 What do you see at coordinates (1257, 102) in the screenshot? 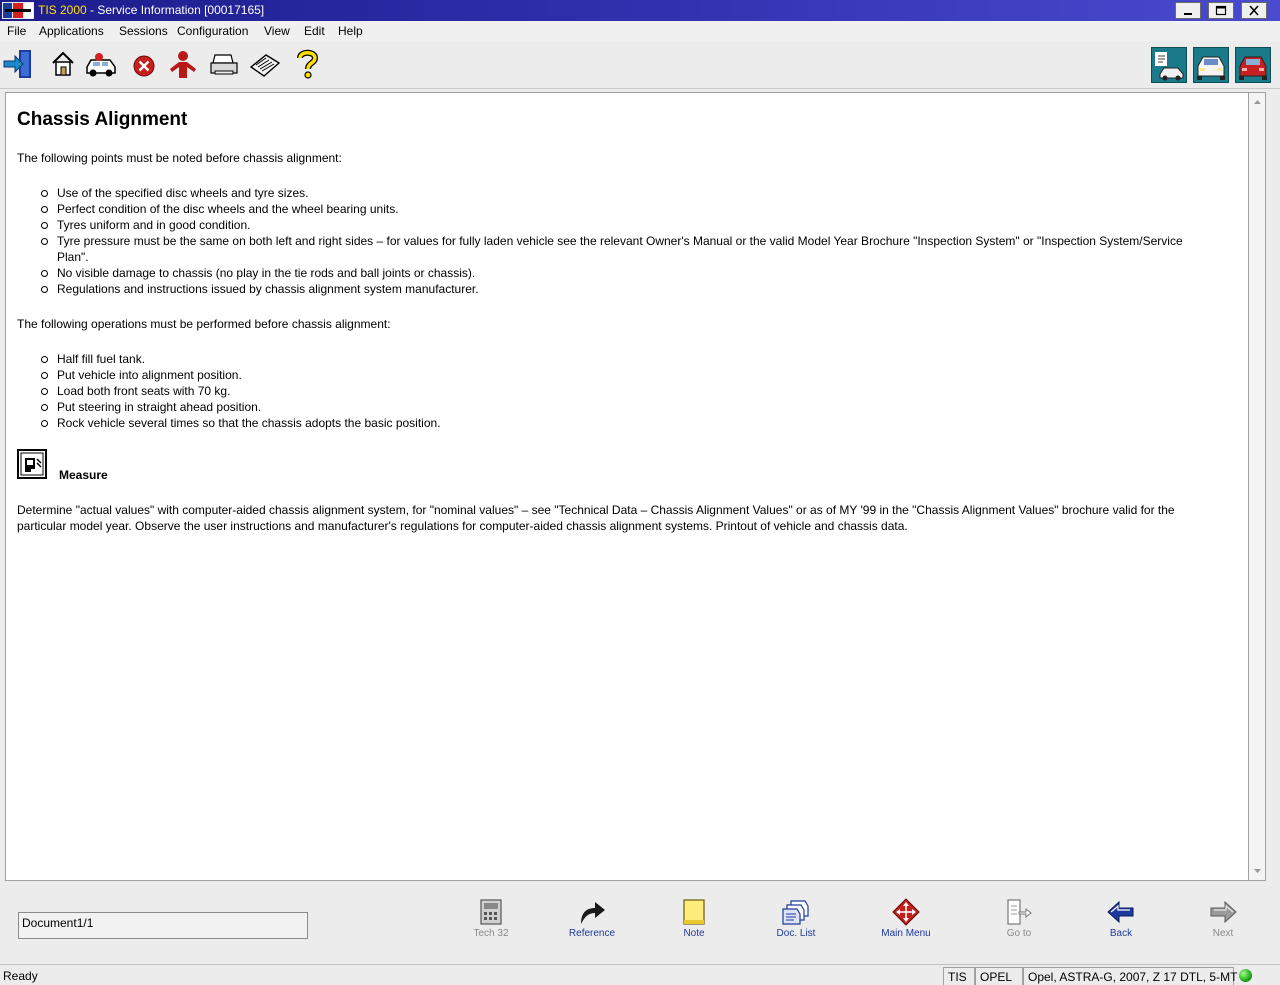
I see `scroll-up-icon` at bounding box center [1257, 102].